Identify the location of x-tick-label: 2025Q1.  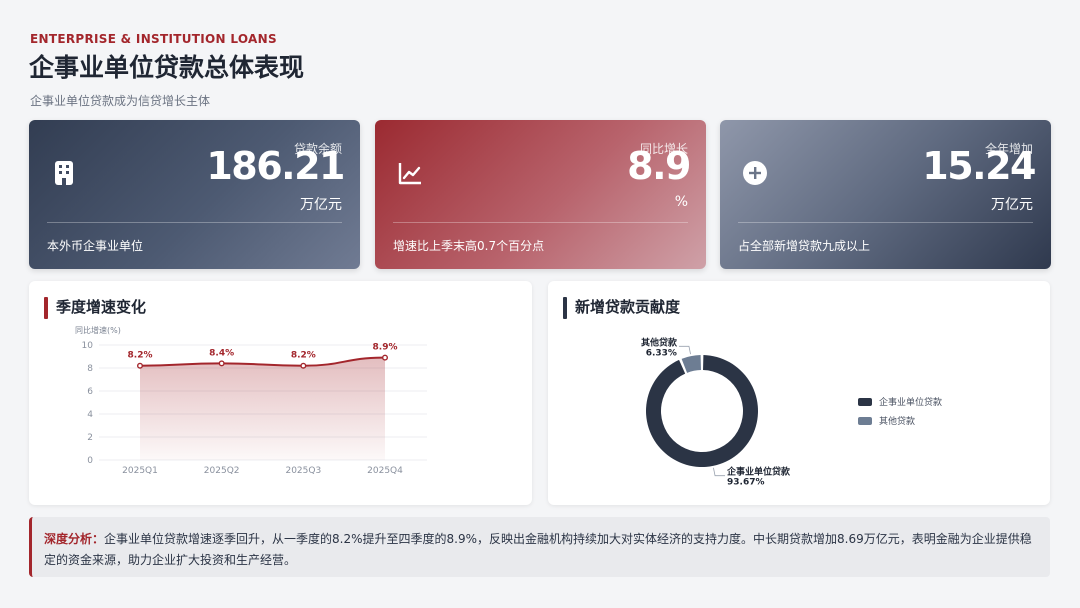
(140, 471).